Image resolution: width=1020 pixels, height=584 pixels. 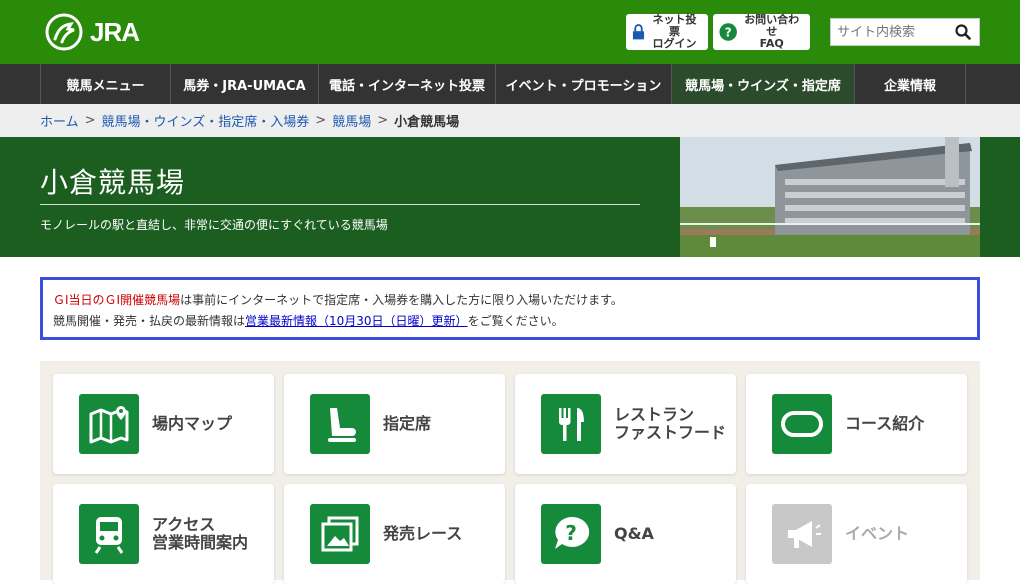 What do you see at coordinates (113, 182) in the screenshot?
I see `page-title: 小倉競馬場` at bounding box center [113, 182].